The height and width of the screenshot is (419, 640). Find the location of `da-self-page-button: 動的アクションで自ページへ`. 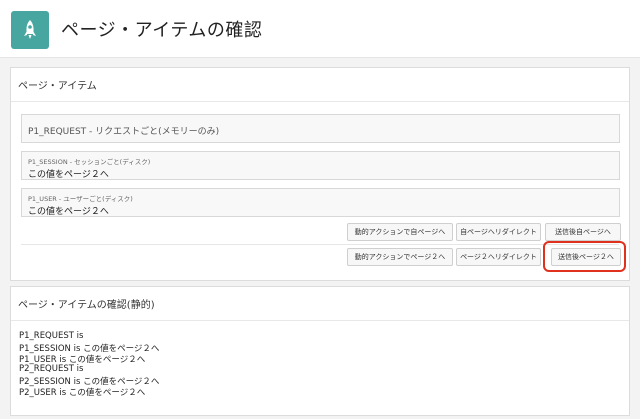

da-self-page-button: 動的アクションで自ページへ is located at coordinates (400, 232).